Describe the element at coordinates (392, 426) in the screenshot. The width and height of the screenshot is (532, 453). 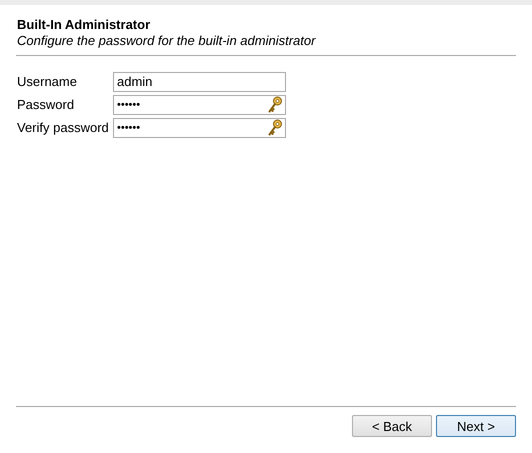
I see `wizard-button: < Back` at that location.